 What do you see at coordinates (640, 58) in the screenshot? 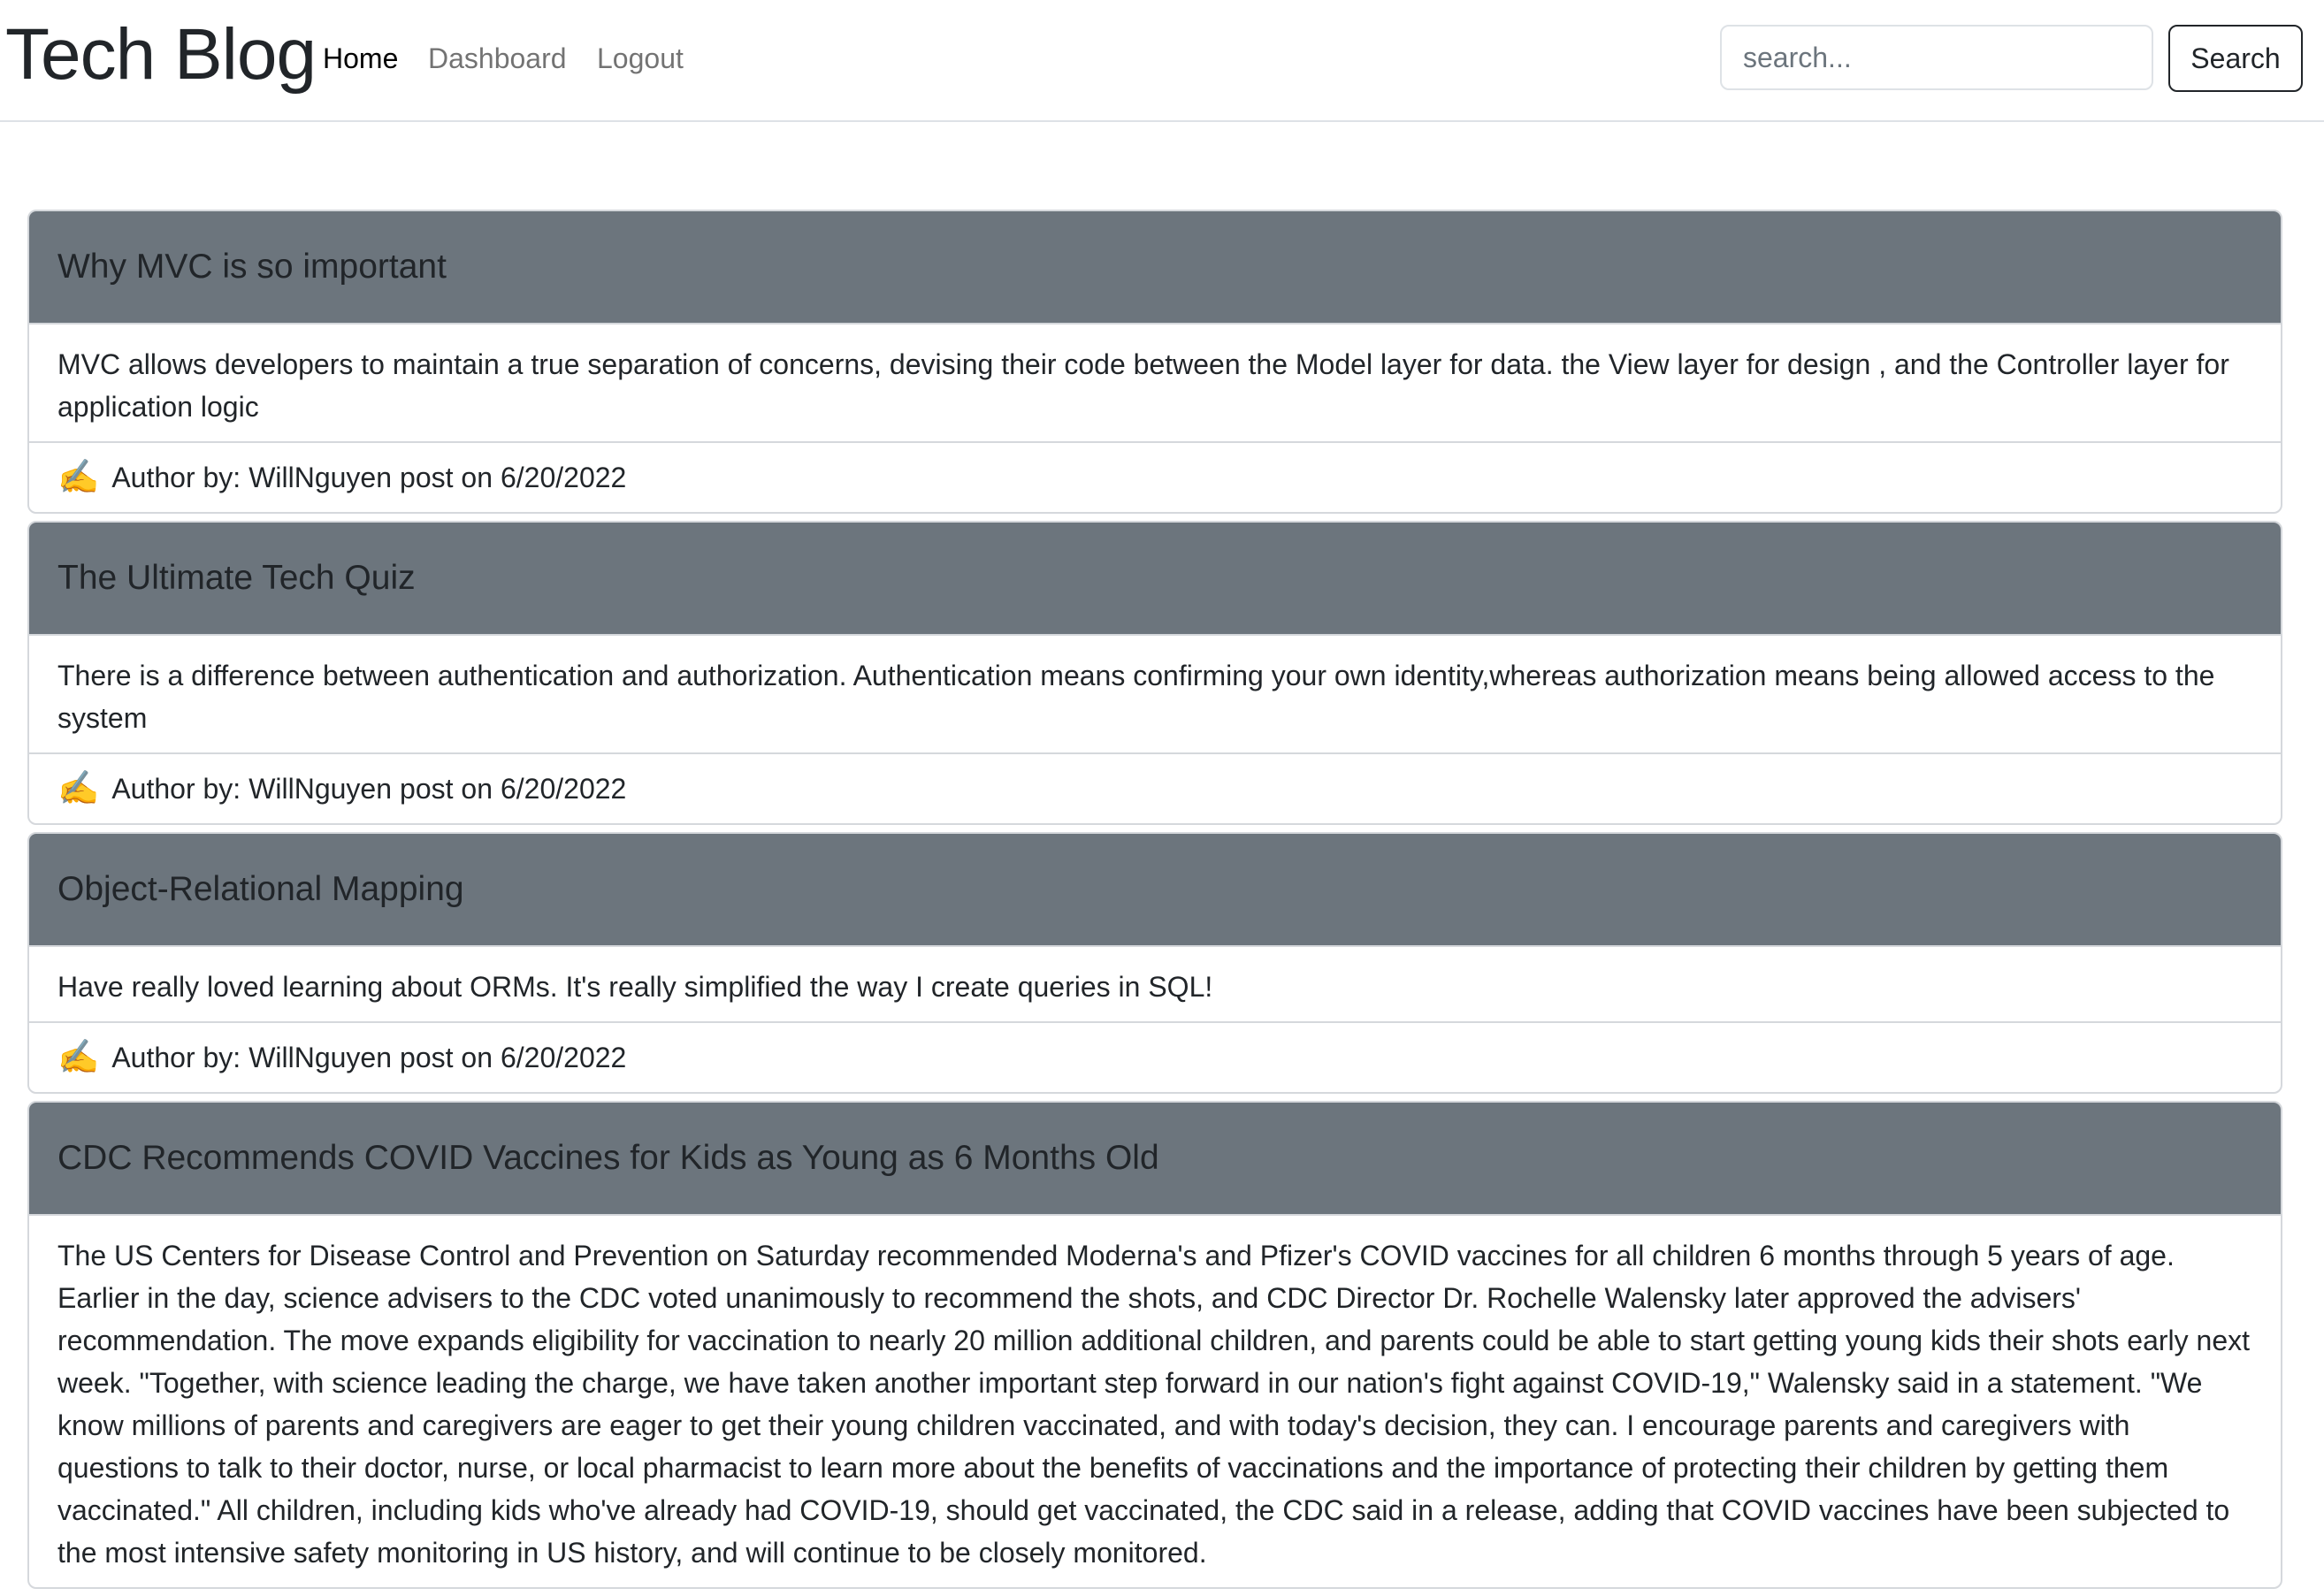
I see `nav-logout-link: Logout` at bounding box center [640, 58].